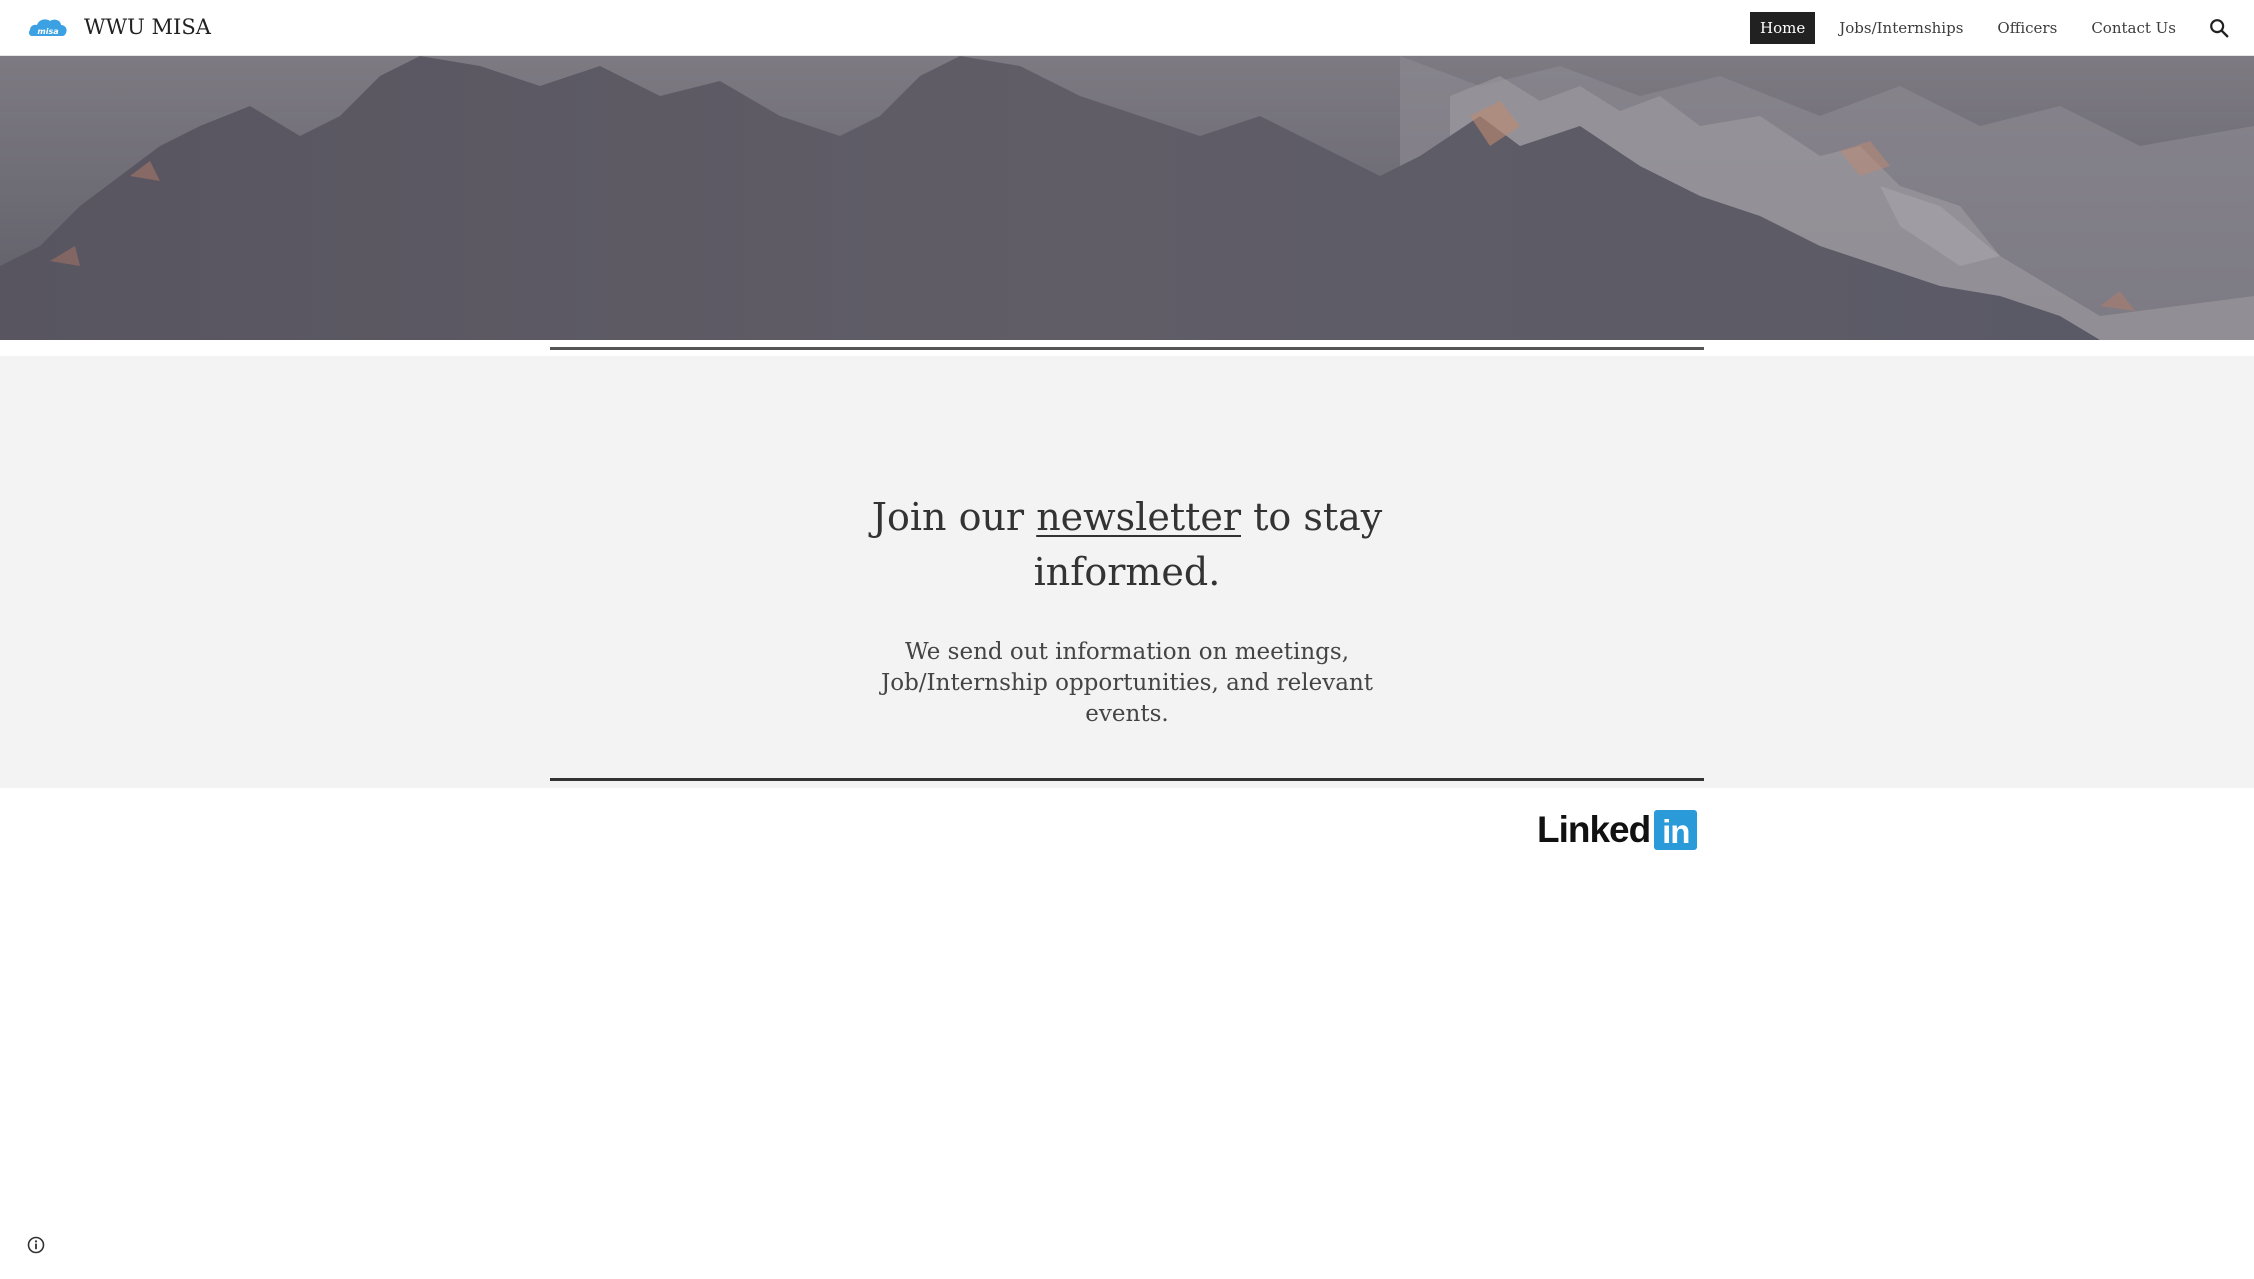 Image resolution: width=2254 pixels, height=1279 pixels. I want to click on site-title: WWU MISA, so click(147, 27).